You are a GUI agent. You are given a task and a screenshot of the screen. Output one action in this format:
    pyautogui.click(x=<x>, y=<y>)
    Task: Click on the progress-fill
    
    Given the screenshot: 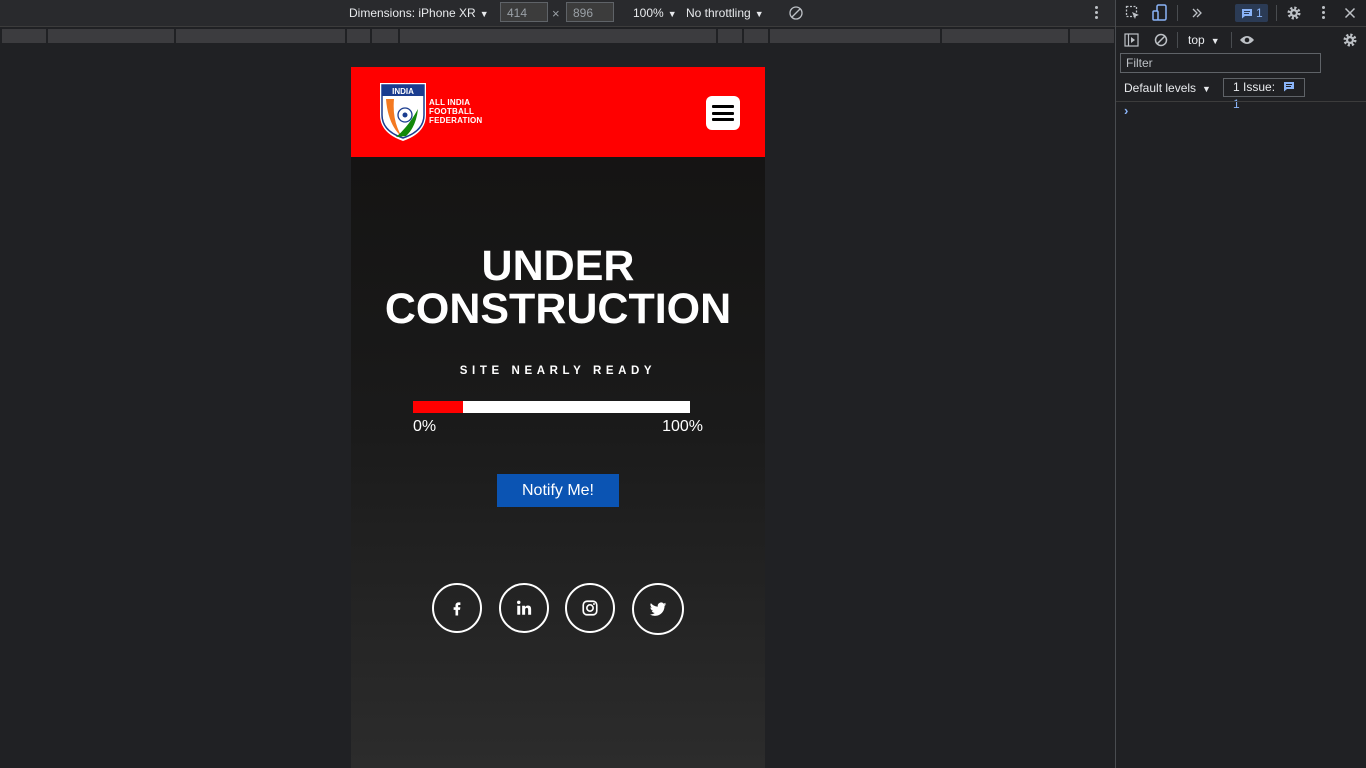 What is the action you would take?
    pyautogui.click(x=438, y=407)
    